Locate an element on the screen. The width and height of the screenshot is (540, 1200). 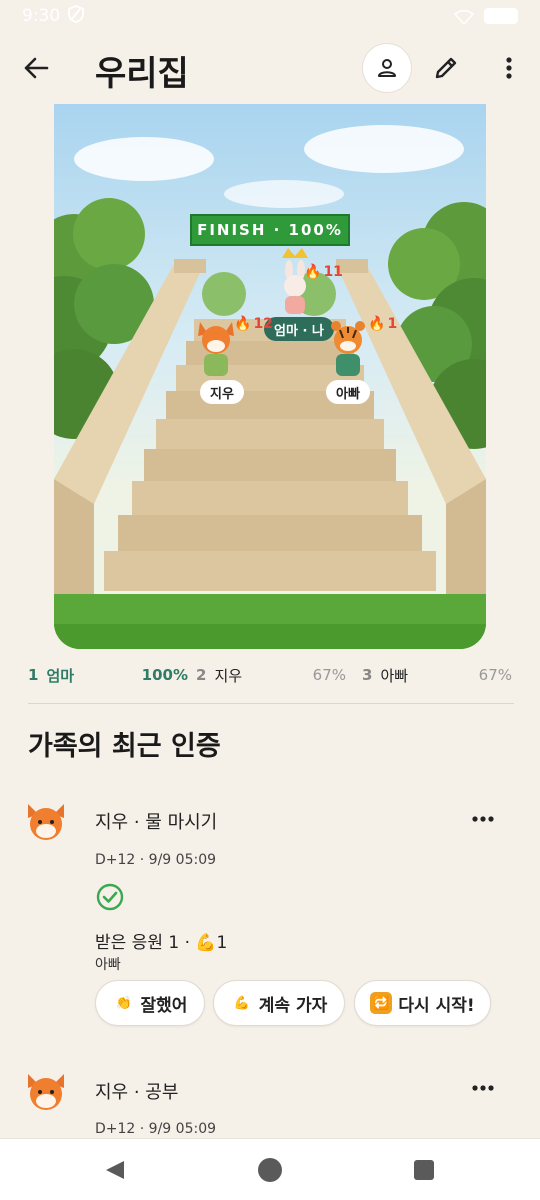
edit-button is located at coordinates (446, 68).